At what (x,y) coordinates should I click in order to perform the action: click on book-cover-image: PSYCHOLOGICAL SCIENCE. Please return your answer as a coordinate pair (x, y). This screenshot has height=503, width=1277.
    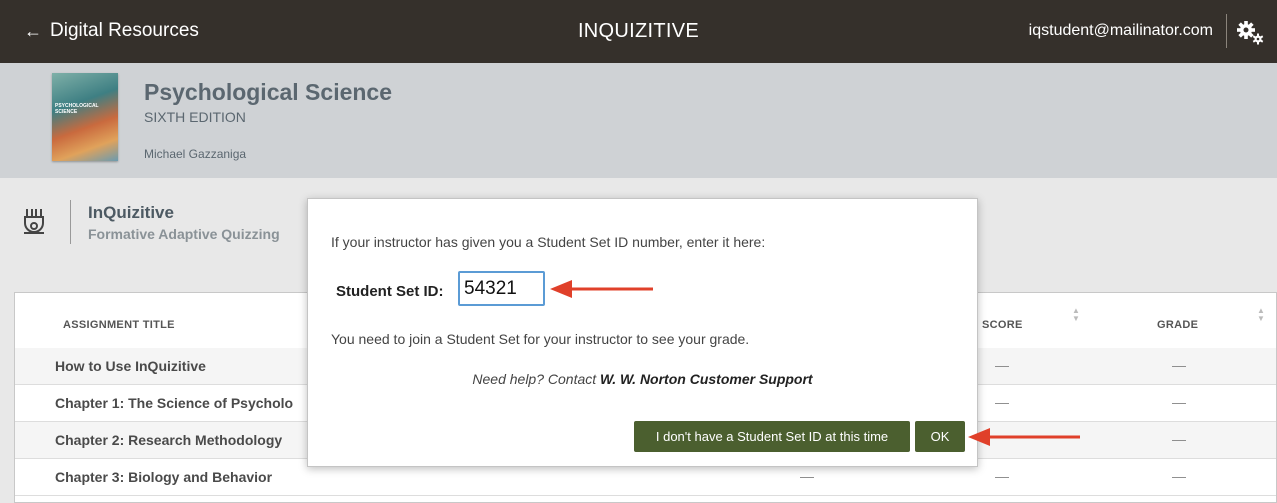
    Looking at the image, I should click on (85, 117).